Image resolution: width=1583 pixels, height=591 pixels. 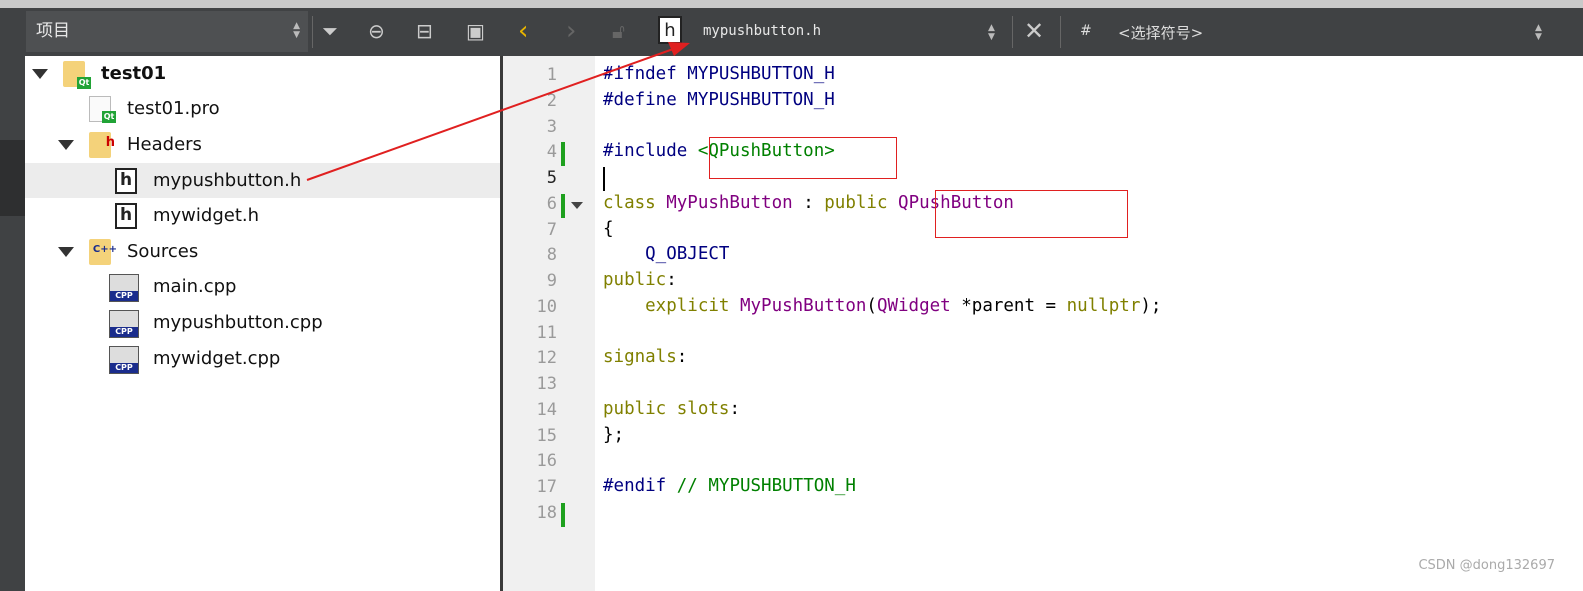 What do you see at coordinates (498, 111) in the screenshot?
I see `annotation-arrow` at bounding box center [498, 111].